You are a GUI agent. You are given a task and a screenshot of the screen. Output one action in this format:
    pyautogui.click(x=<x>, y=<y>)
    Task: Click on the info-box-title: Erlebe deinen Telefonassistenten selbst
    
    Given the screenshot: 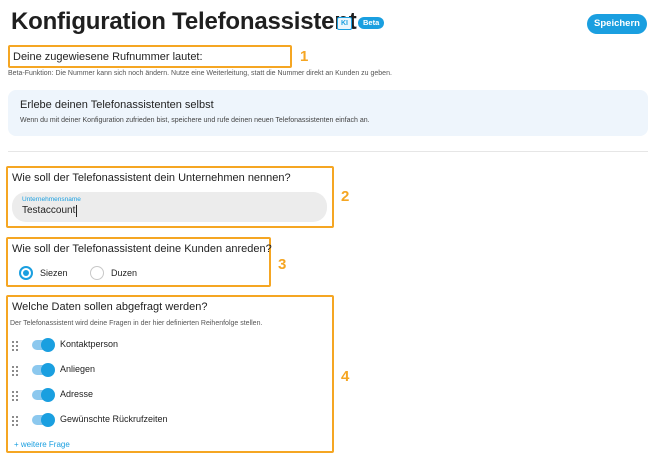 What is the action you would take?
    pyautogui.click(x=117, y=105)
    